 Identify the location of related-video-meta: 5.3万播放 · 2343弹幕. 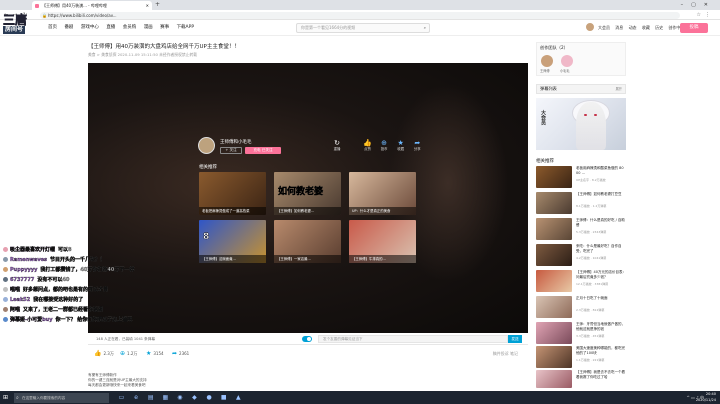
(591, 232).